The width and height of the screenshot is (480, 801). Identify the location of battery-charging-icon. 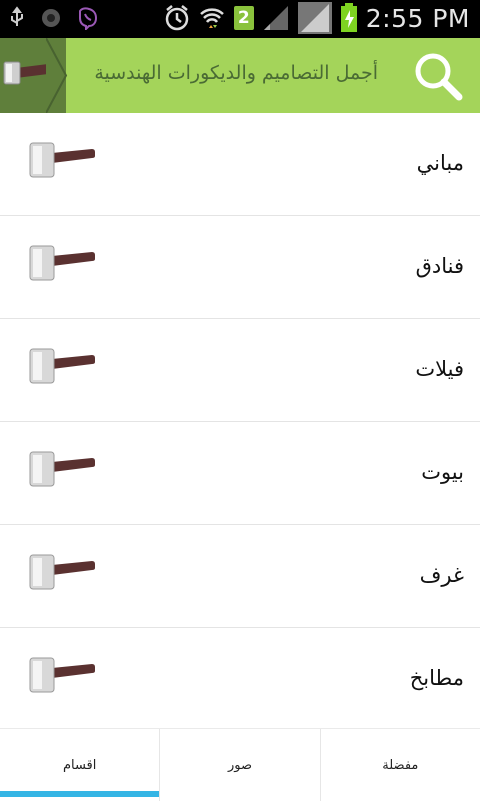
(348, 17).